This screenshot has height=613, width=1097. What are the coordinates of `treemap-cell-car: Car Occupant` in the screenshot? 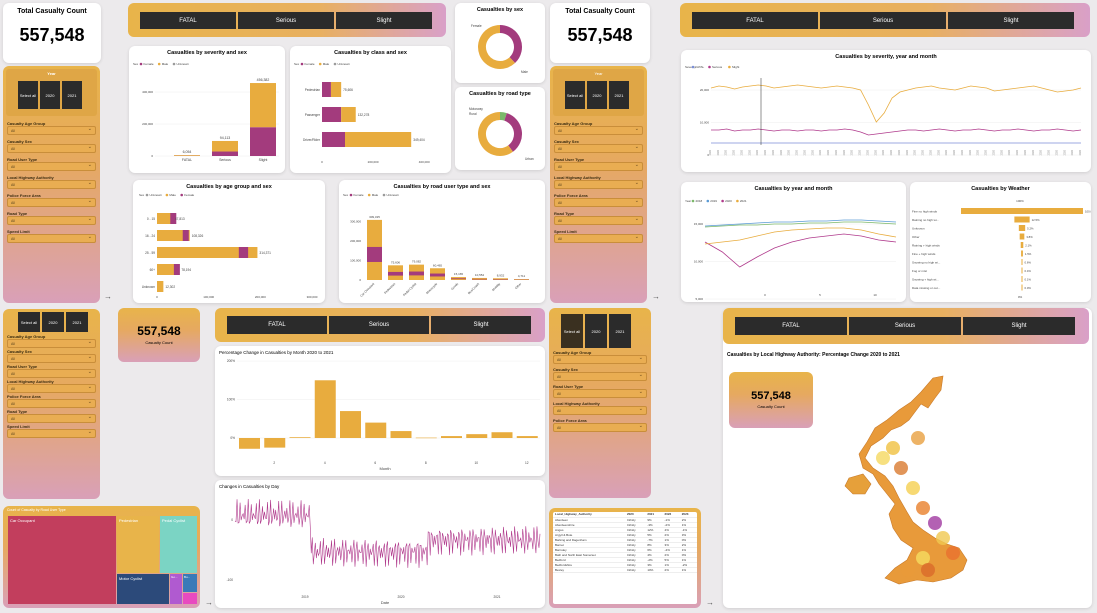 It's located at (62, 560).